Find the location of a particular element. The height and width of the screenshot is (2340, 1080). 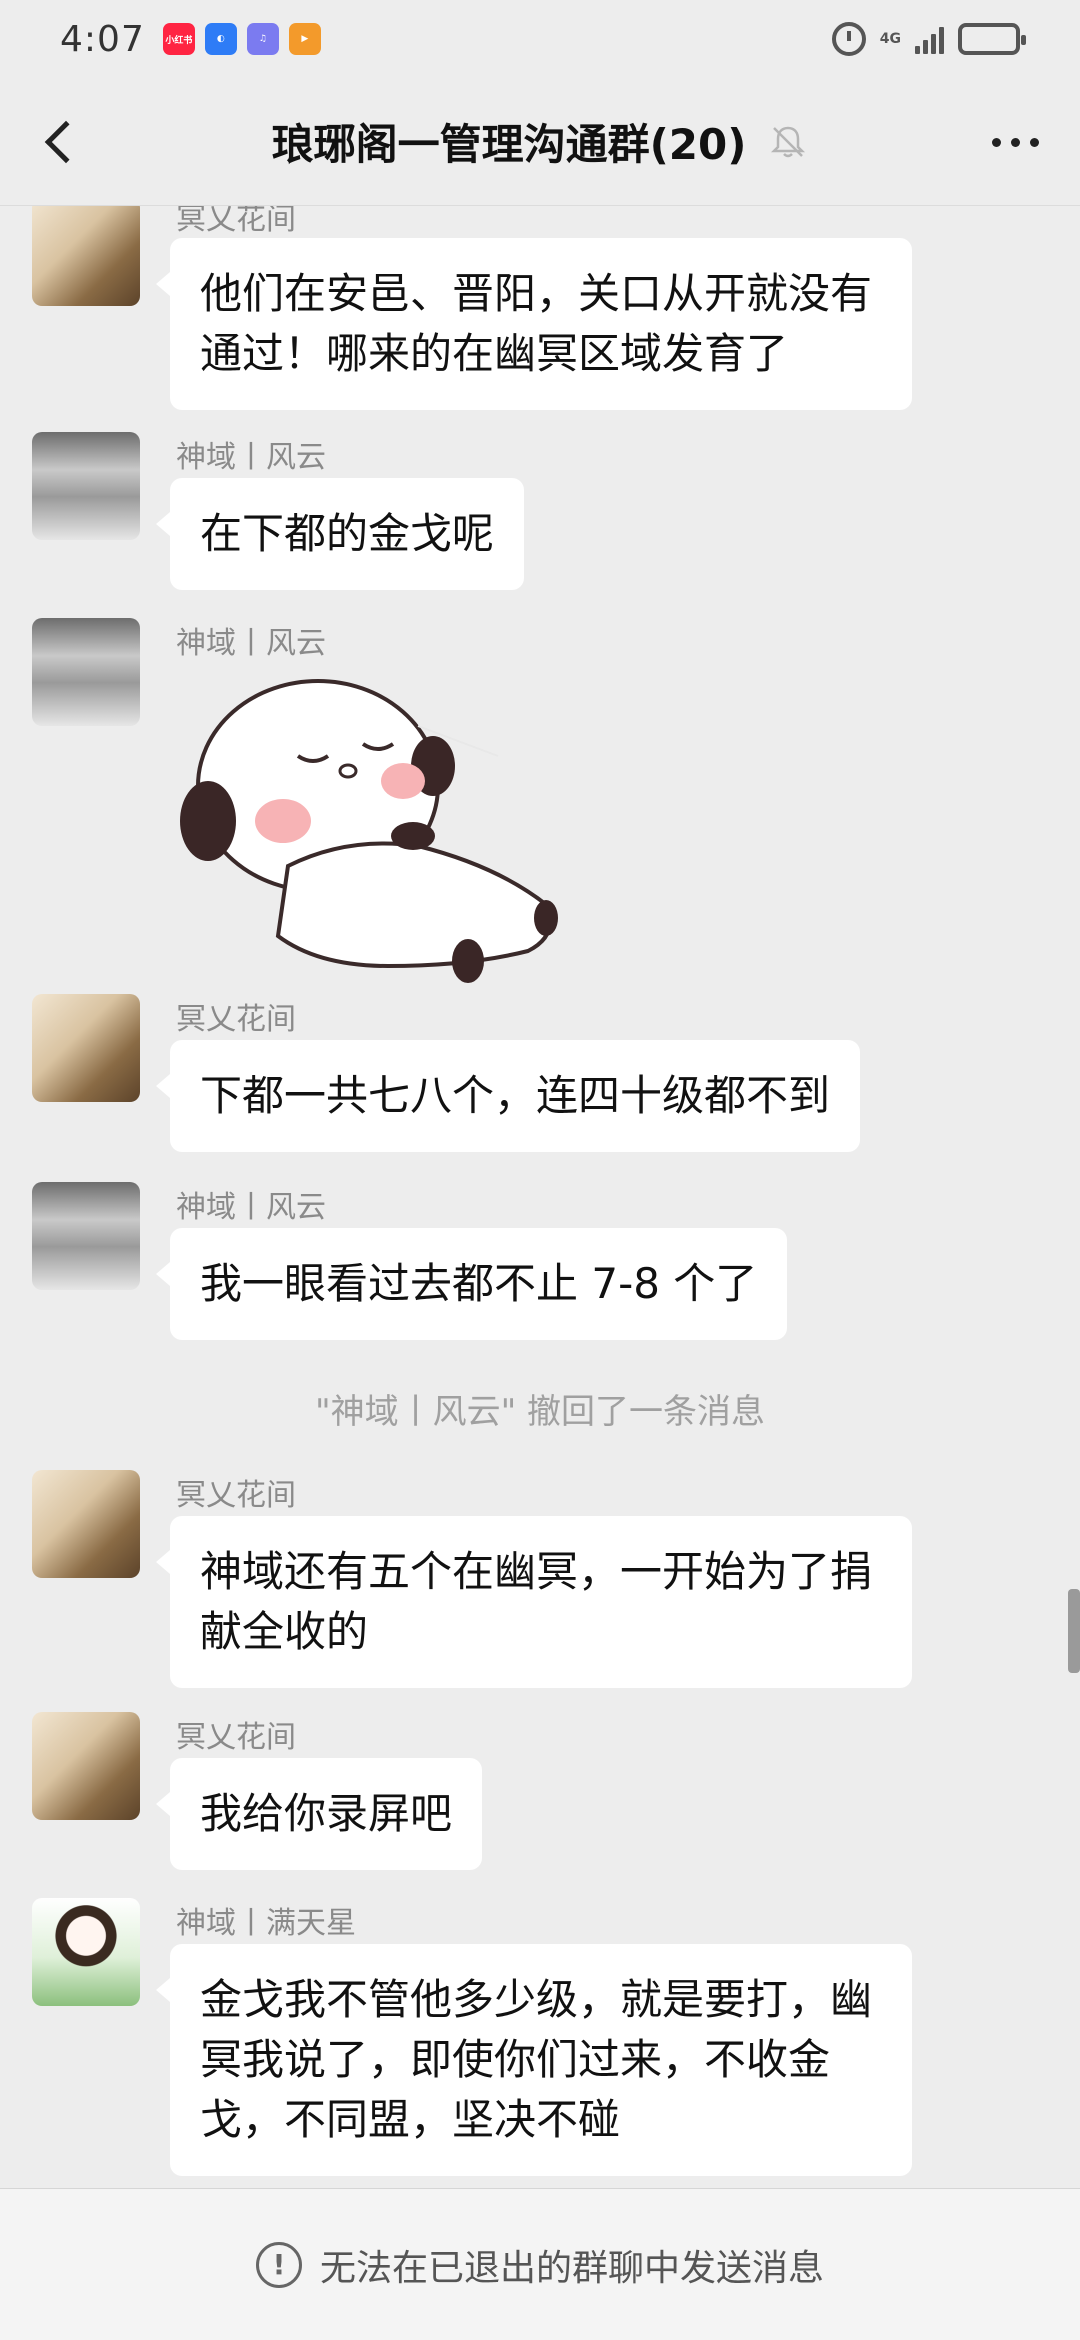

message-bubble: 我给你录屏吧 is located at coordinates (319, 1814).